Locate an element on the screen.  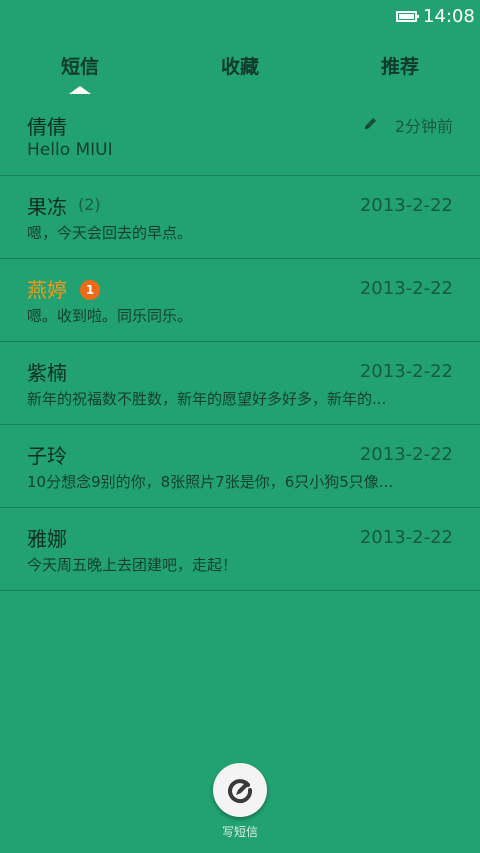
tab-recommended: 推荐 is located at coordinates (400, 65).